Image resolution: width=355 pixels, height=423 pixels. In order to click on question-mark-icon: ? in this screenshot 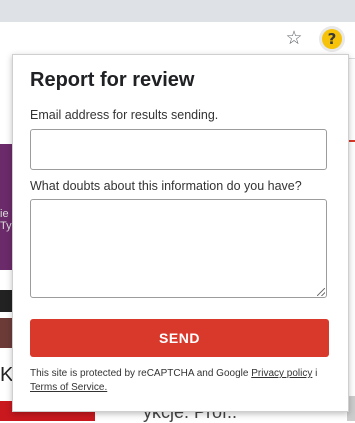, I will do `click(332, 39)`.